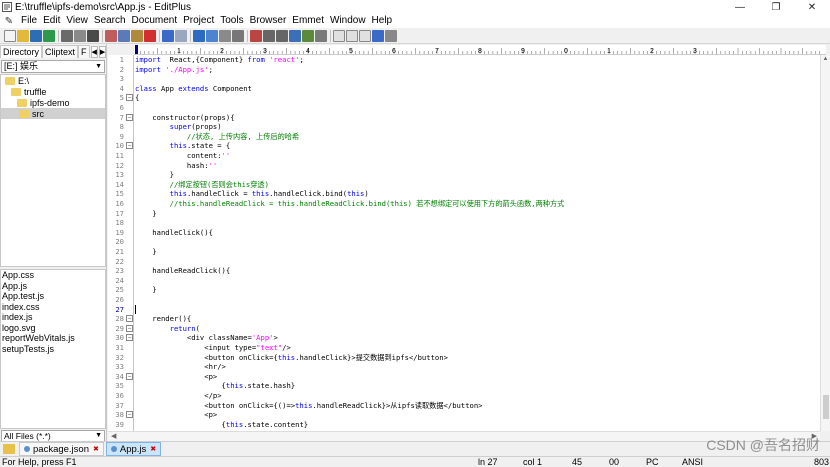 The width and height of the screenshot is (830, 467). I want to click on settings-gear-icon, so click(321, 35).